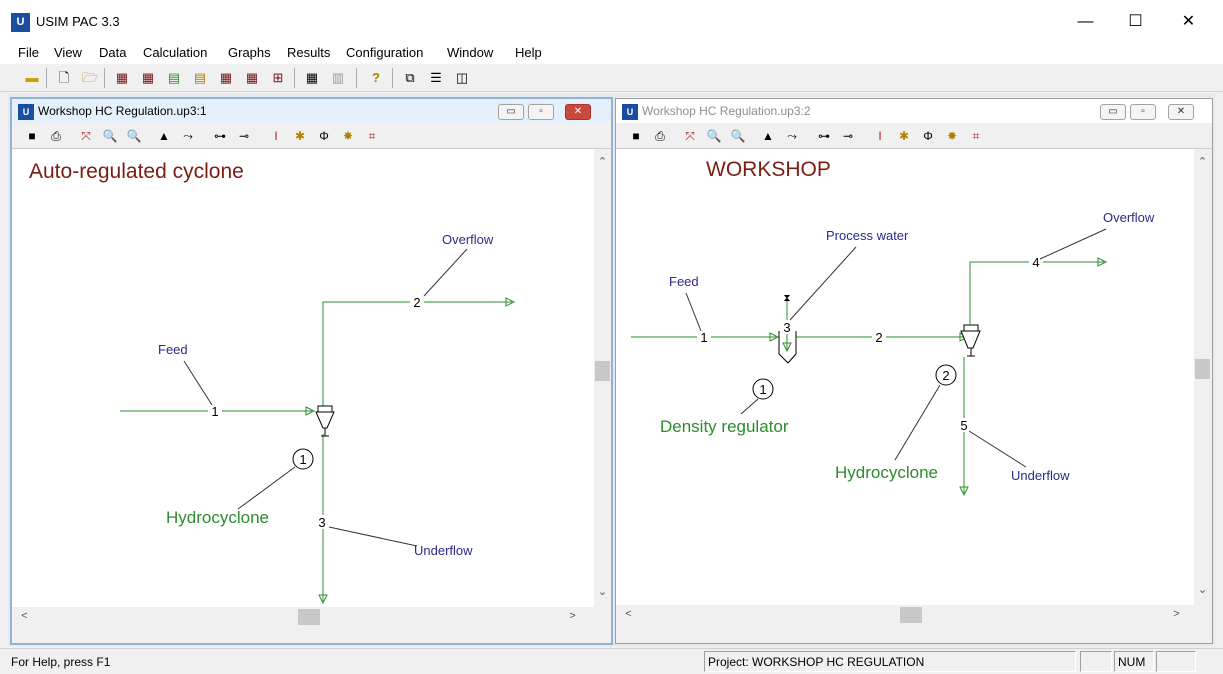  What do you see at coordinates (1096, 661) in the screenshot?
I see `status-panel-empty` at bounding box center [1096, 661].